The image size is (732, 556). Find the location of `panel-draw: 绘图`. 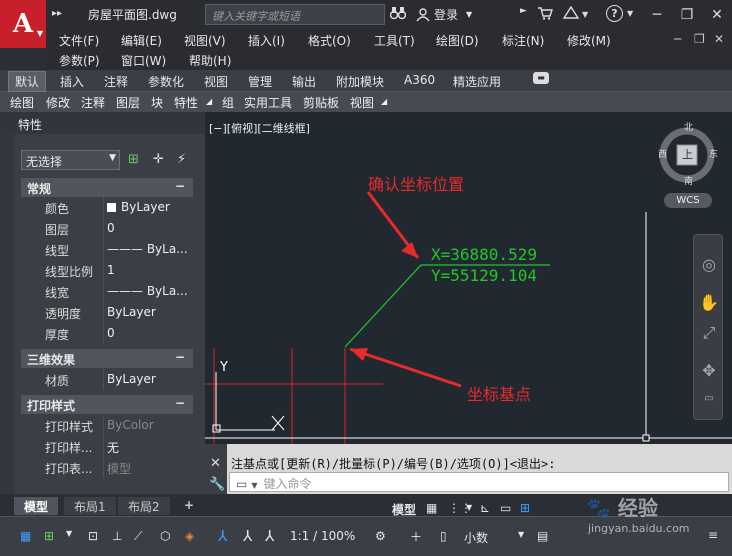

panel-draw: 绘图 is located at coordinates (22, 102).